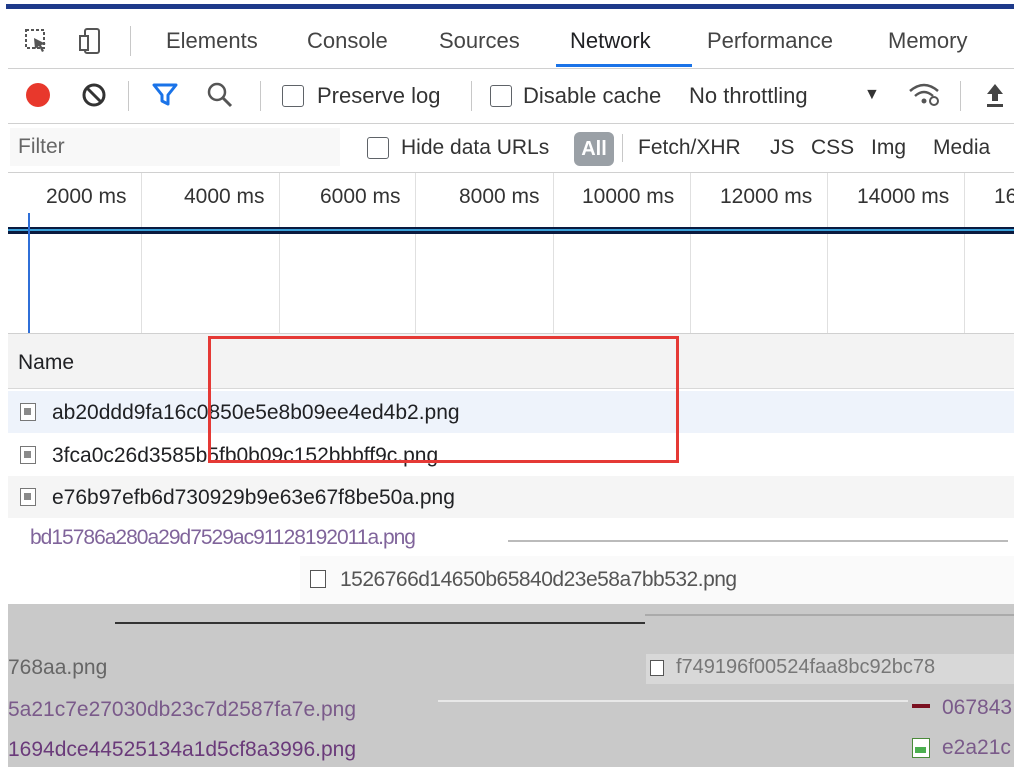  Describe the element at coordinates (224, 196) in the screenshot. I see `overview-tick: 4000 ms` at that location.